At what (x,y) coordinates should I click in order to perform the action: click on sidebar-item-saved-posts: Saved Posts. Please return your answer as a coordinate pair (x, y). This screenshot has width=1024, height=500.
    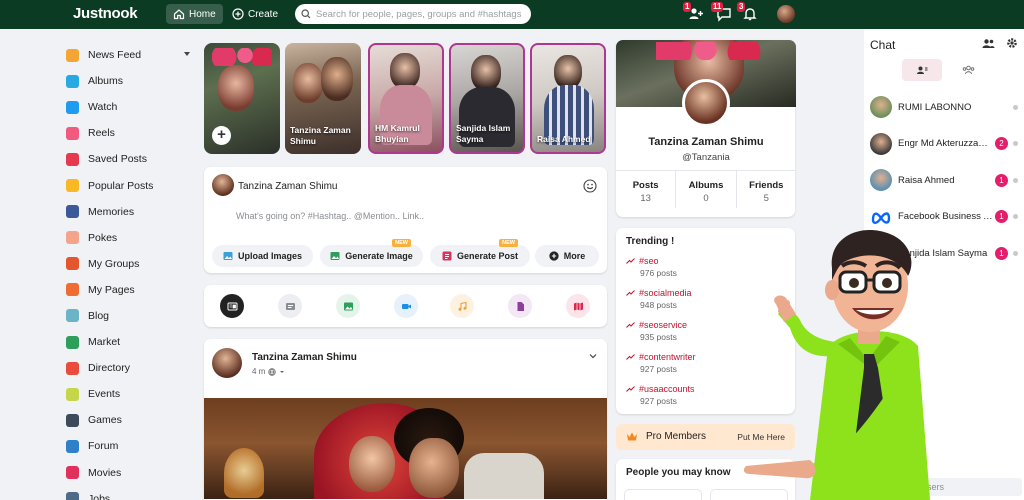
    Looking at the image, I should click on (130, 159).